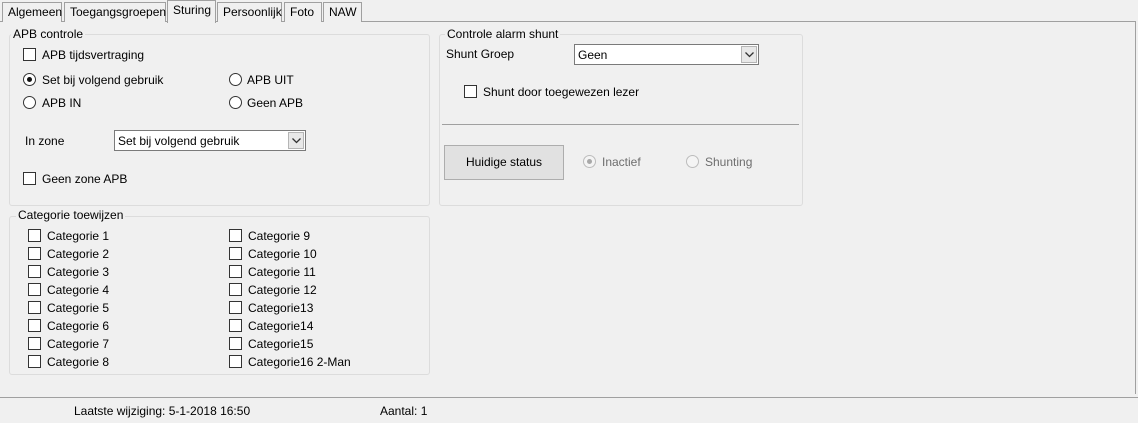 This screenshot has height=423, width=1138. I want to click on category-label: Categorie 4, so click(78, 290).